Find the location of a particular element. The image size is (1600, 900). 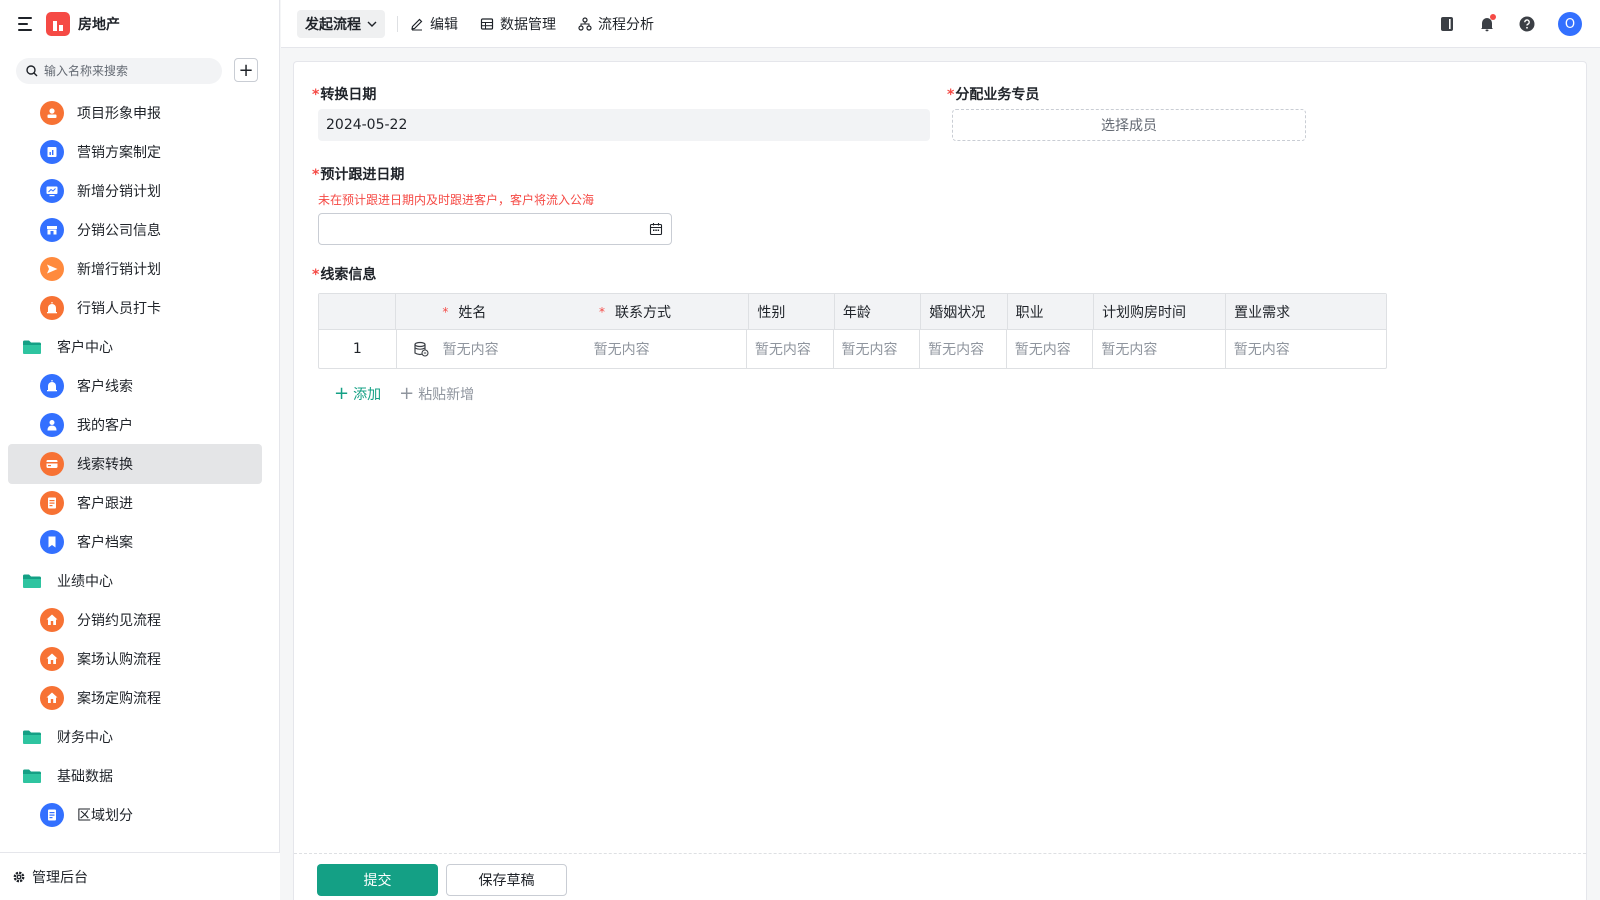

chevron-down-icon is located at coordinates (372, 24).